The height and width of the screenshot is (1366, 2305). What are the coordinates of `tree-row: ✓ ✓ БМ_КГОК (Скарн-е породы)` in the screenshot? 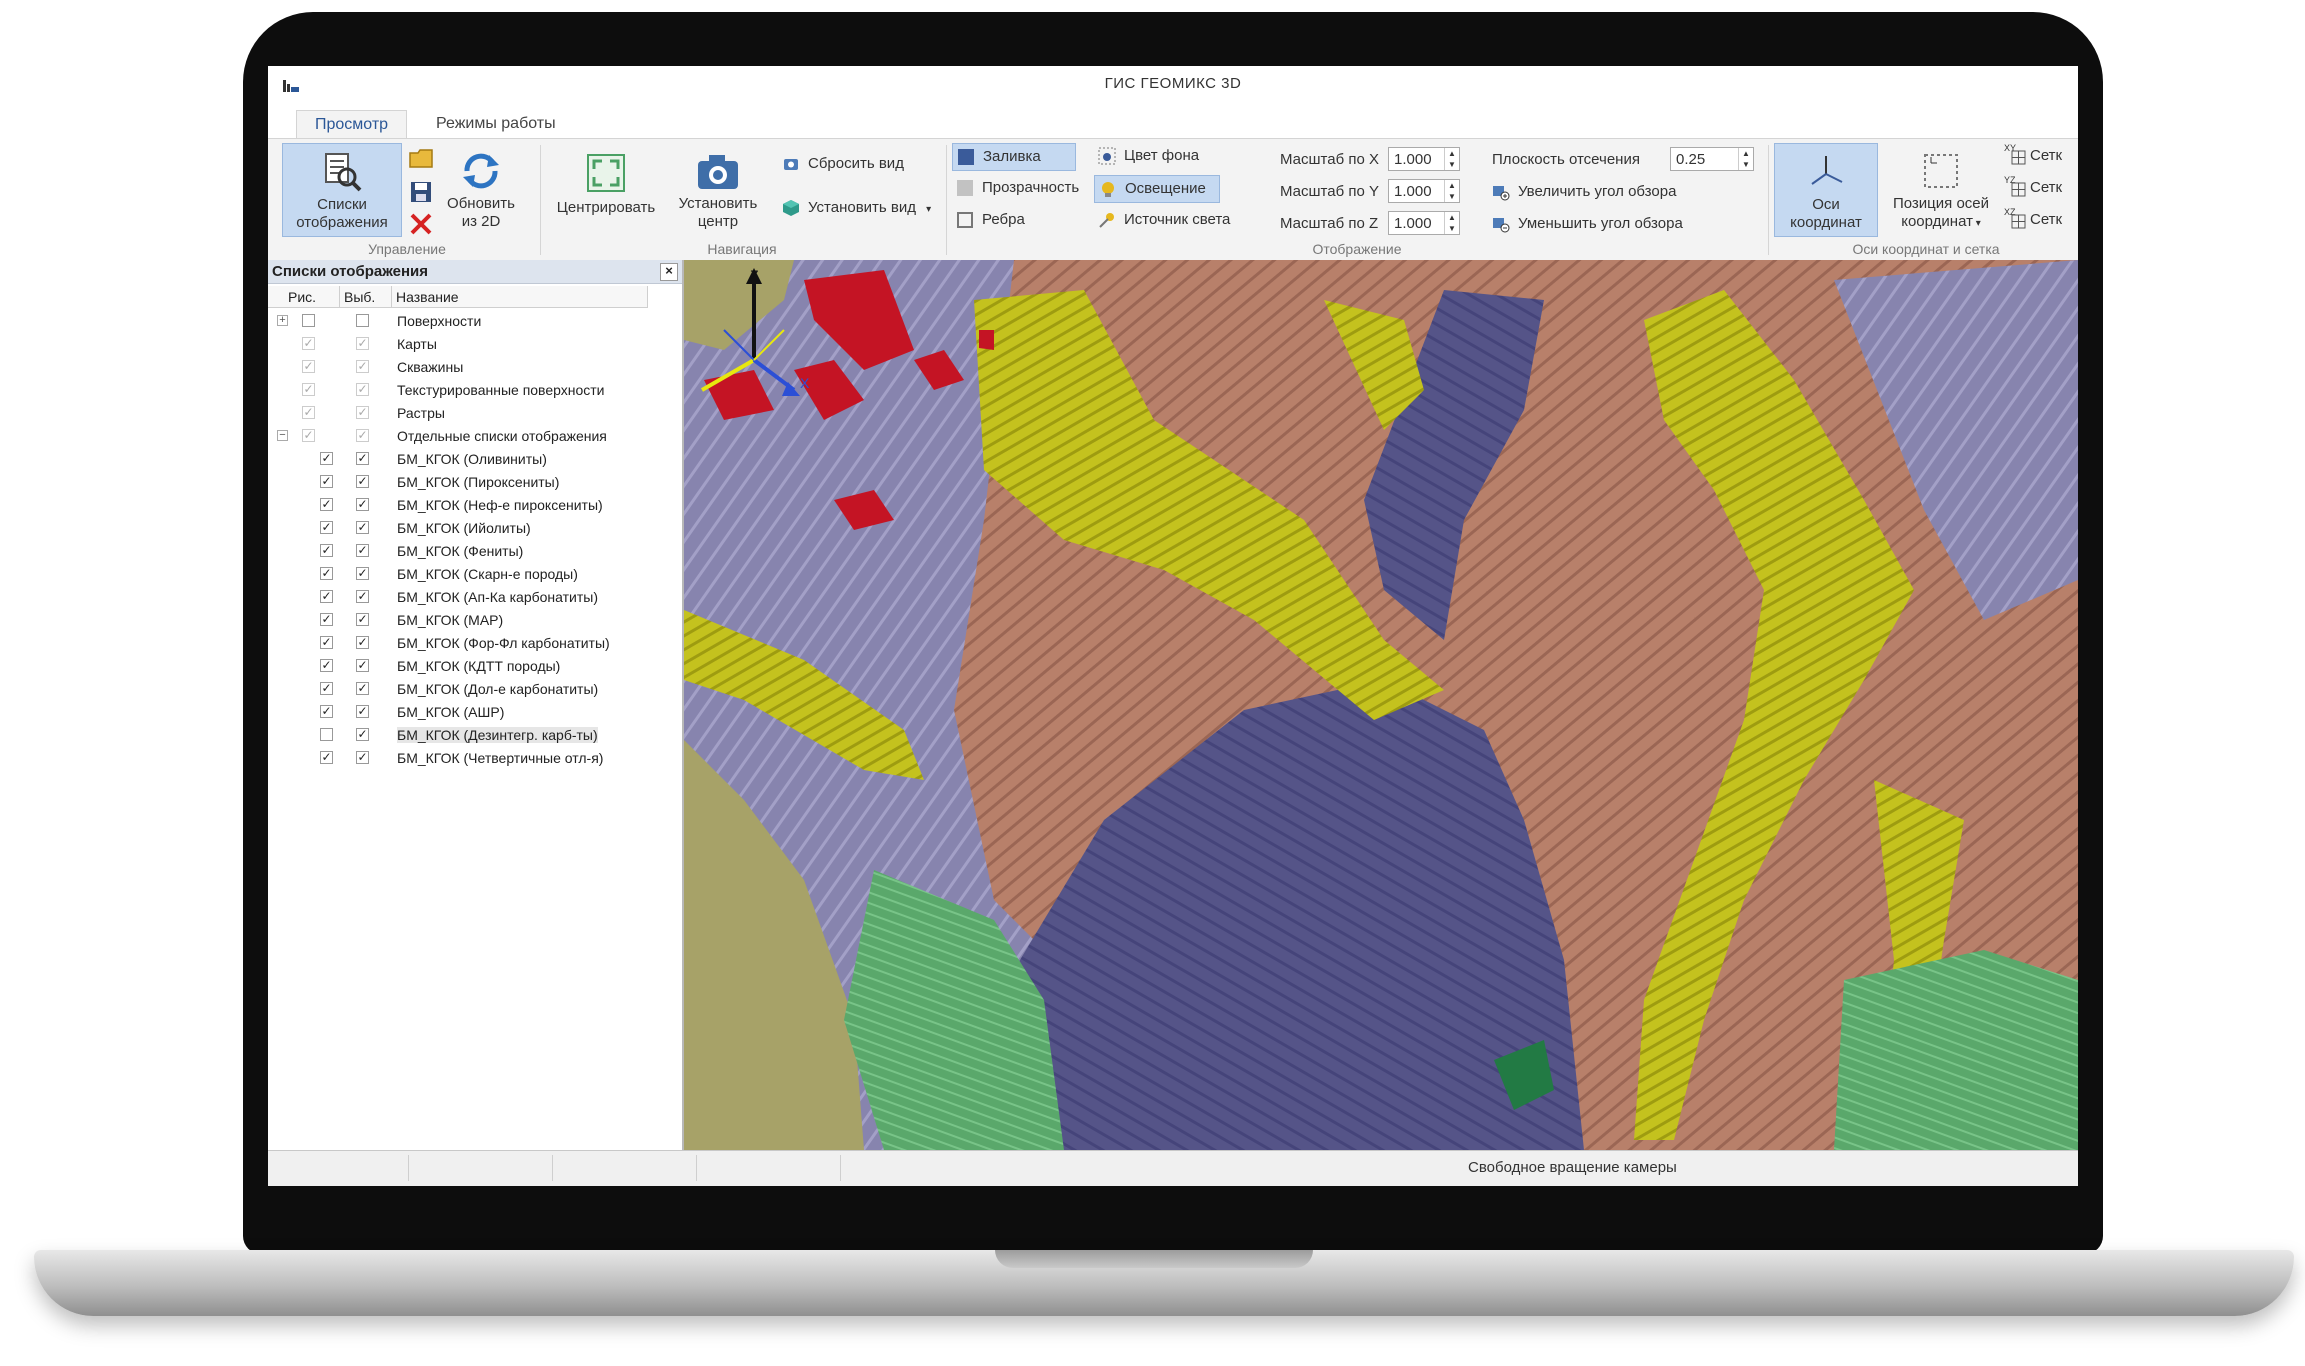 It's located at (475, 574).